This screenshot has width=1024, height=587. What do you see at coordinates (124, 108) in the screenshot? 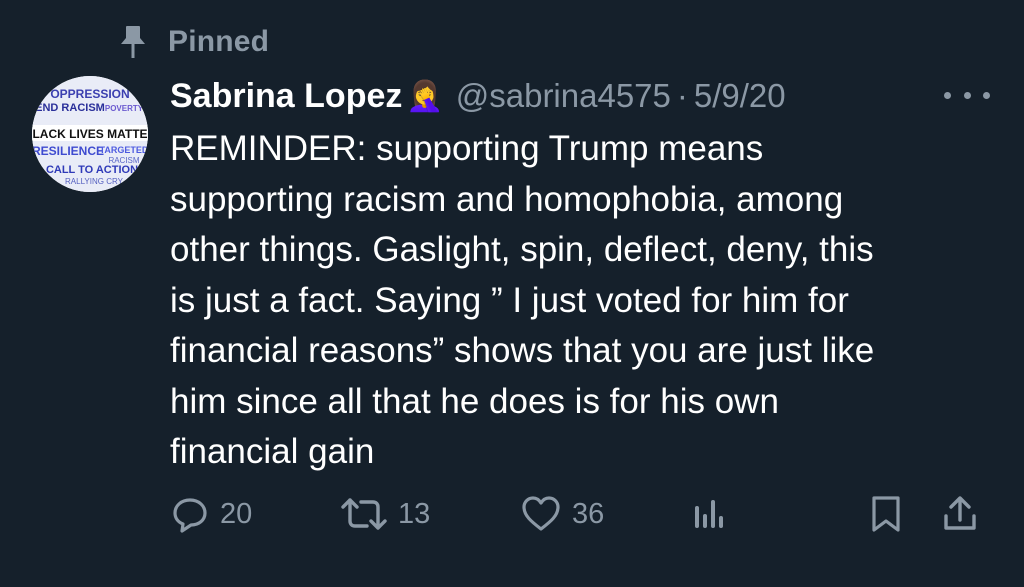
I see `avatar-word: POVERTY` at bounding box center [124, 108].